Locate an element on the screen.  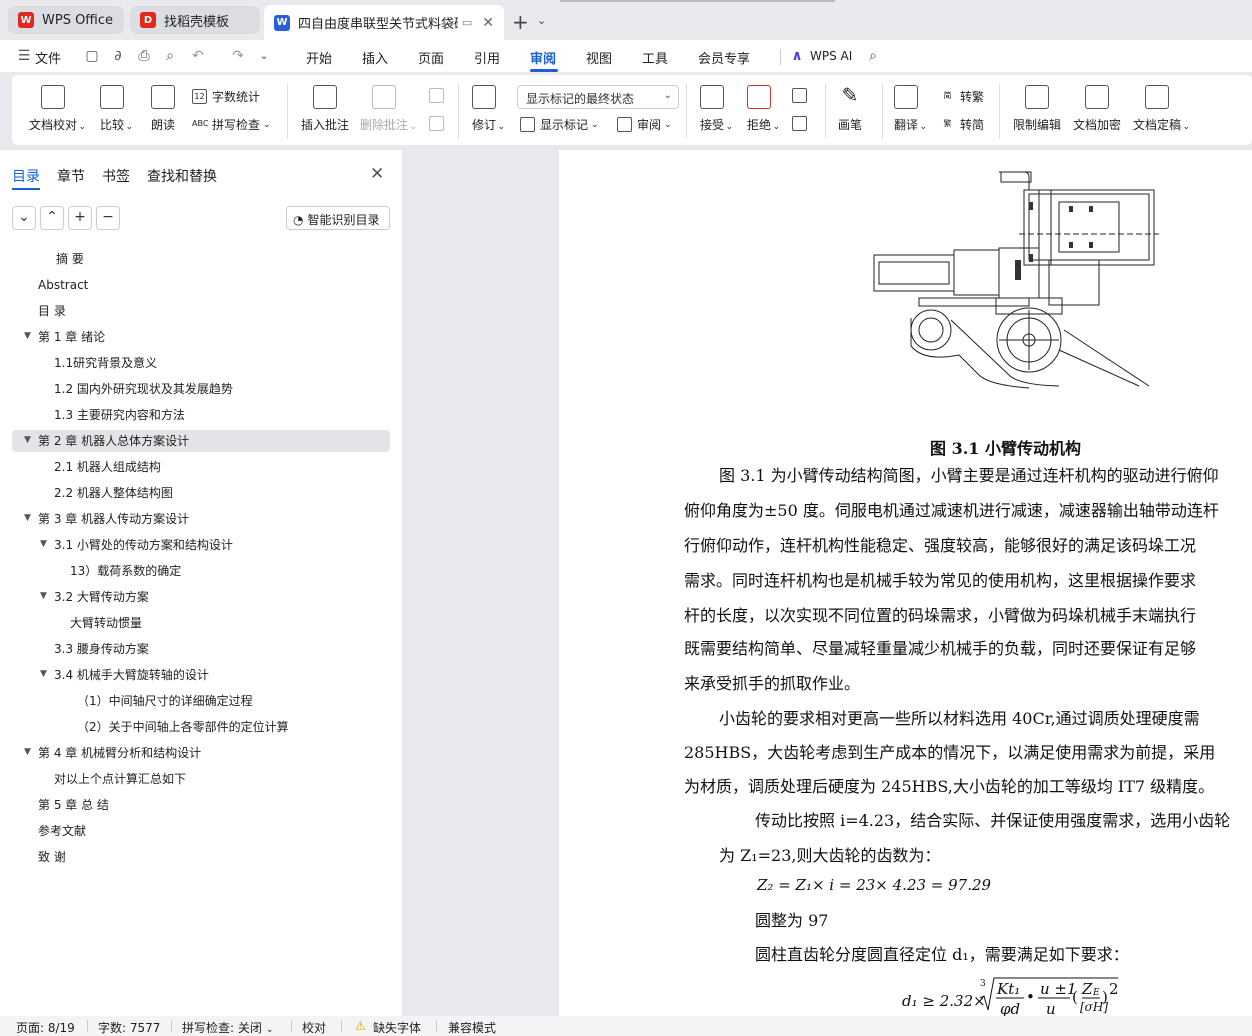
redo-icon: ↷ is located at coordinates (238, 56).